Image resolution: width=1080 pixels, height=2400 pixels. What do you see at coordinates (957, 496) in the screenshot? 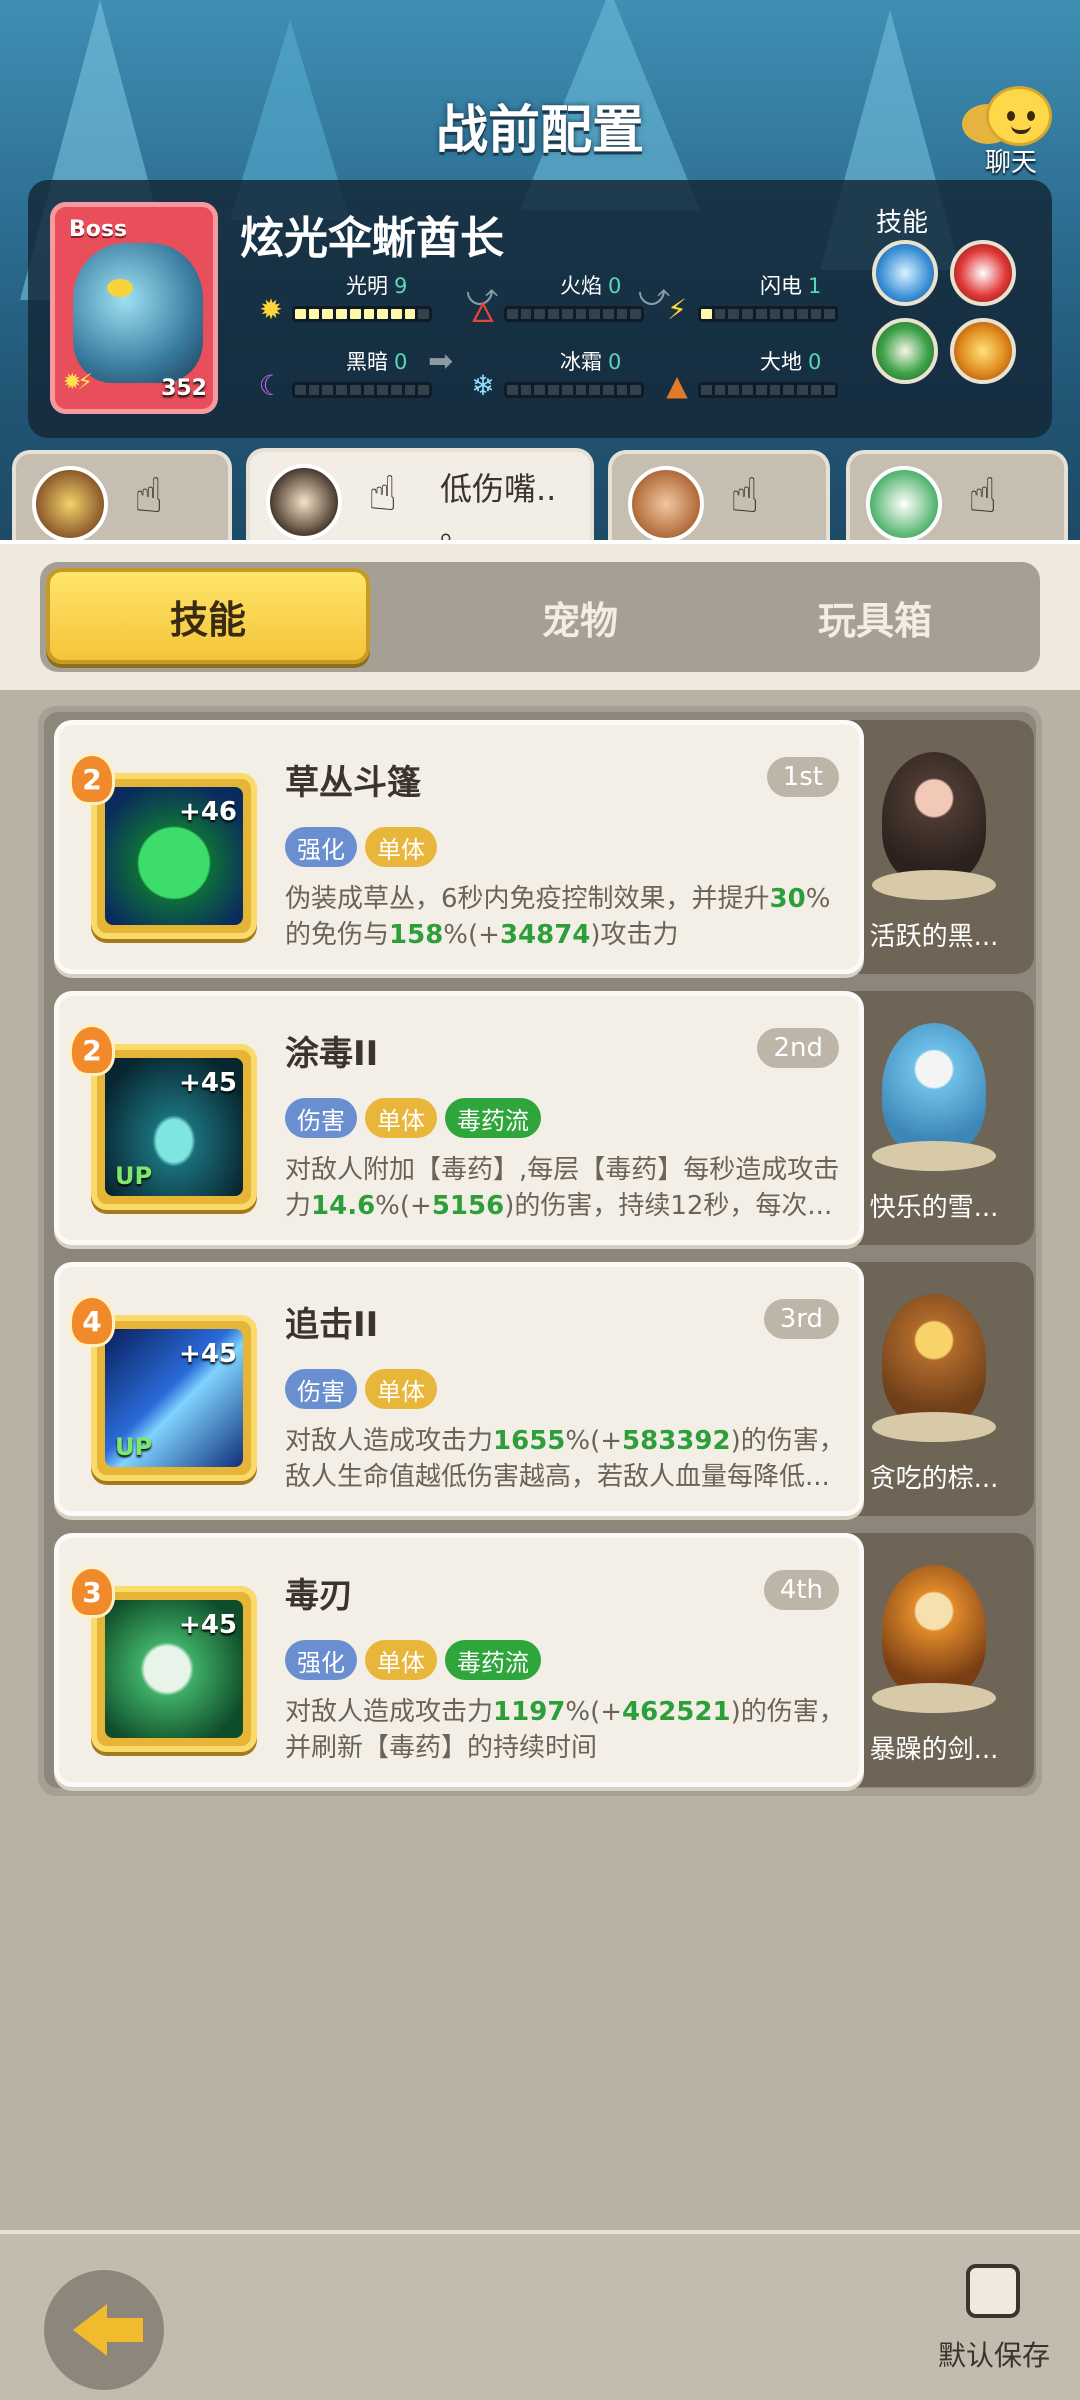
I see `team-slot-4: ☝` at bounding box center [957, 496].